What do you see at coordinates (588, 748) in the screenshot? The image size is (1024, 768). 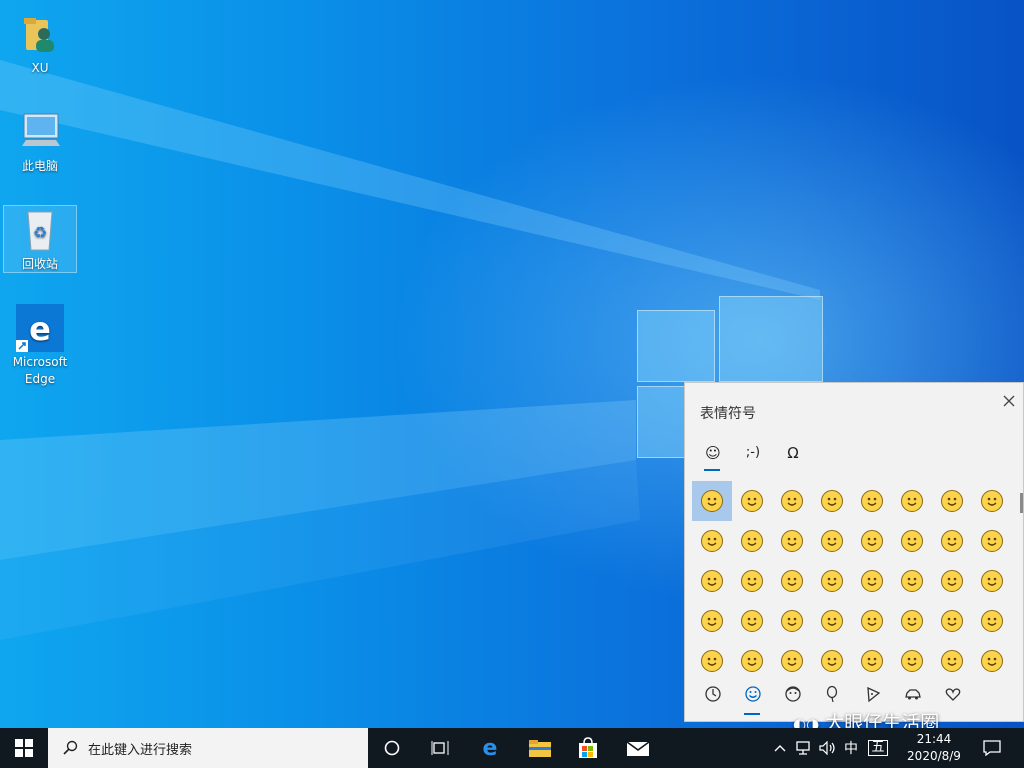 I see `taskbar-store` at bounding box center [588, 748].